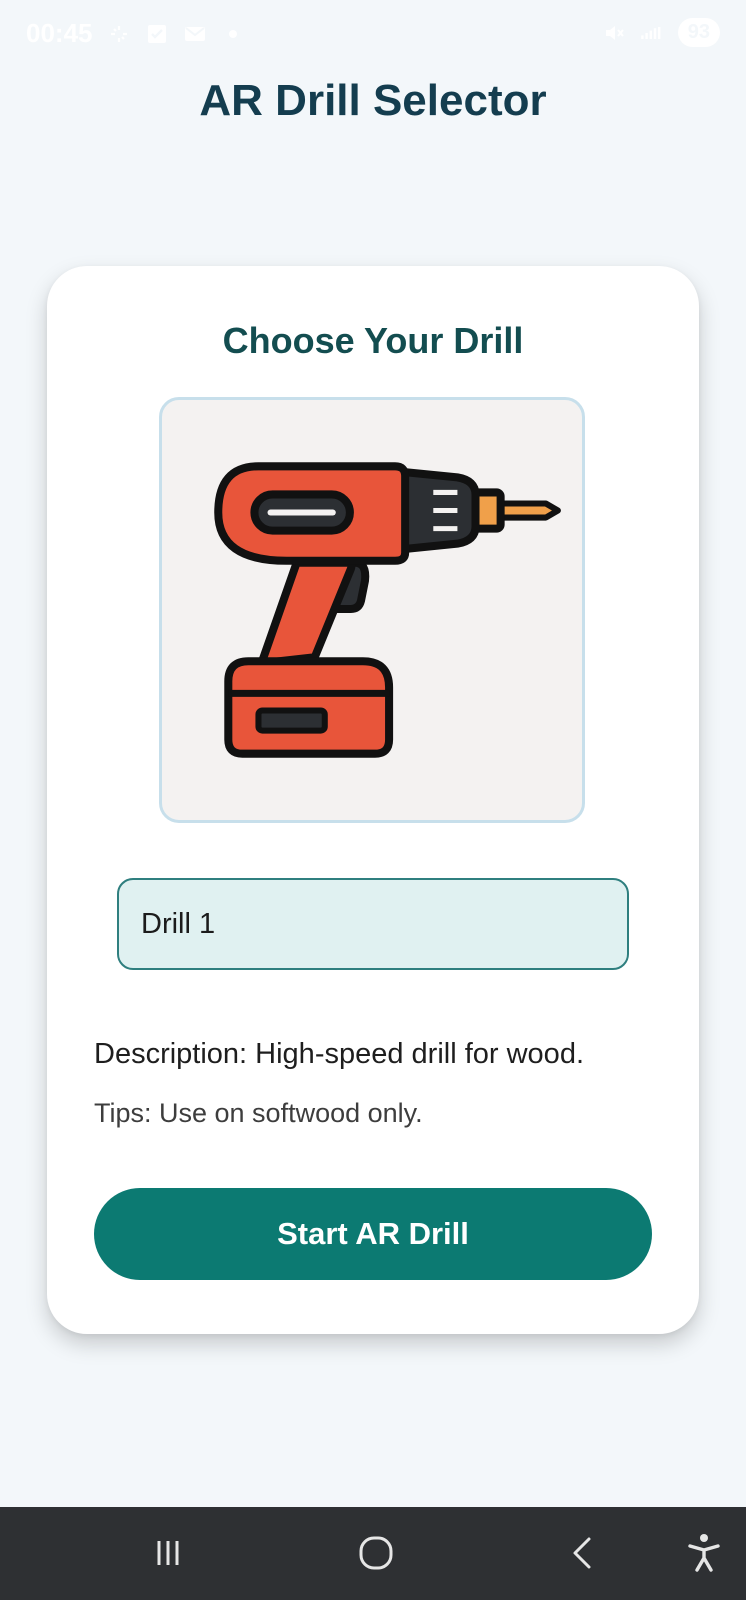 This screenshot has height=1600, width=746. What do you see at coordinates (614, 32) in the screenshot?
I see `mute-icon` at bounding box center [614, 32].